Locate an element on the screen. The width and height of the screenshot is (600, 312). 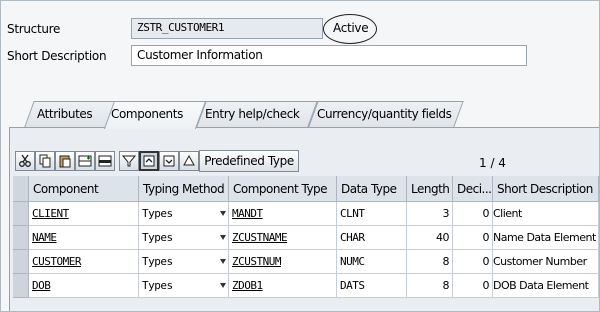
table-cell-data-type: NUMC is located at coordinates (372, 262).